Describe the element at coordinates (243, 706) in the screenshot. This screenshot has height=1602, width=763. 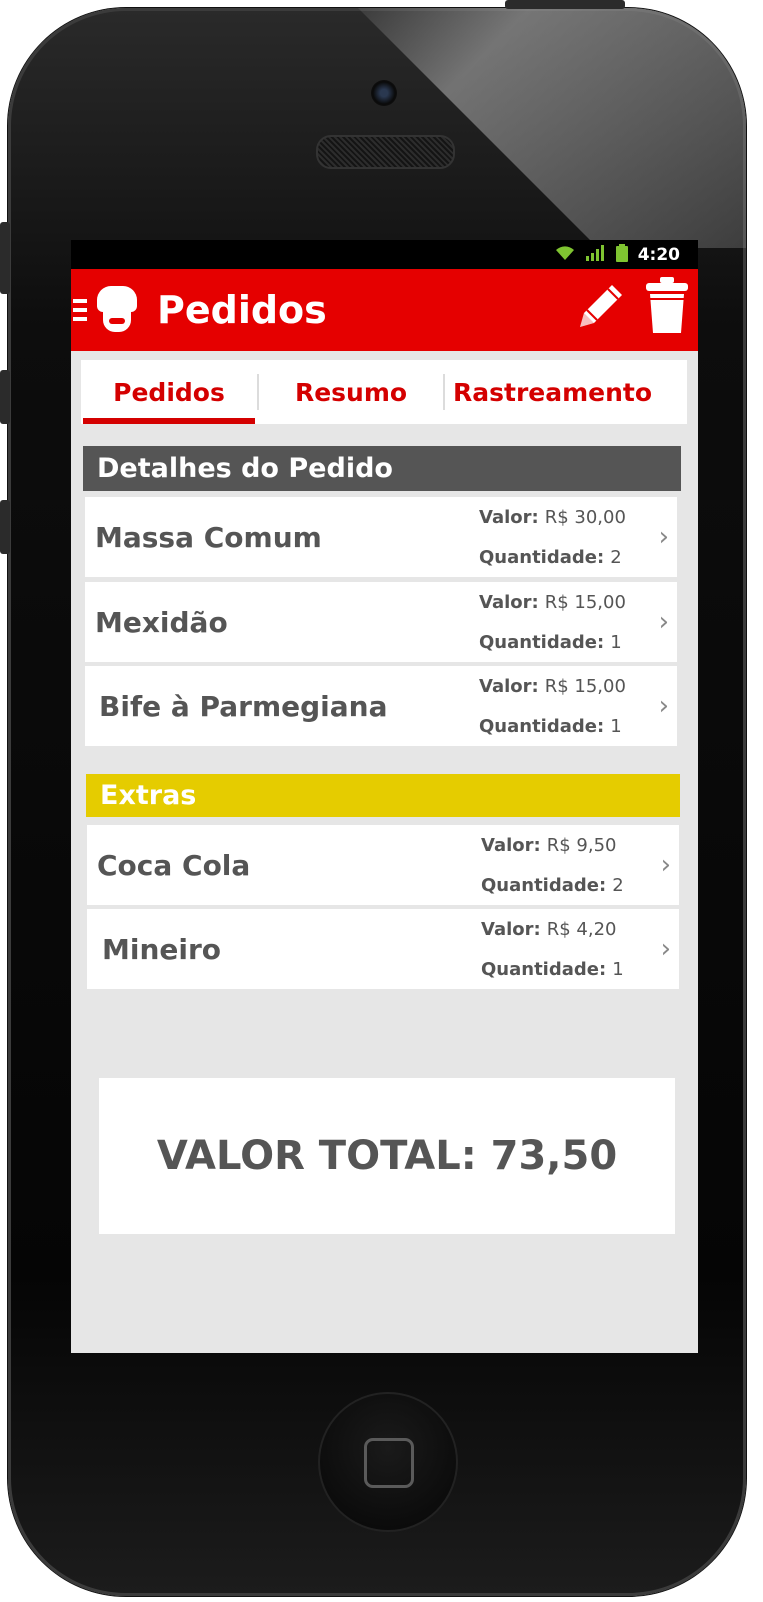
I see `item-name: Bife à Parmegiana` at that location.